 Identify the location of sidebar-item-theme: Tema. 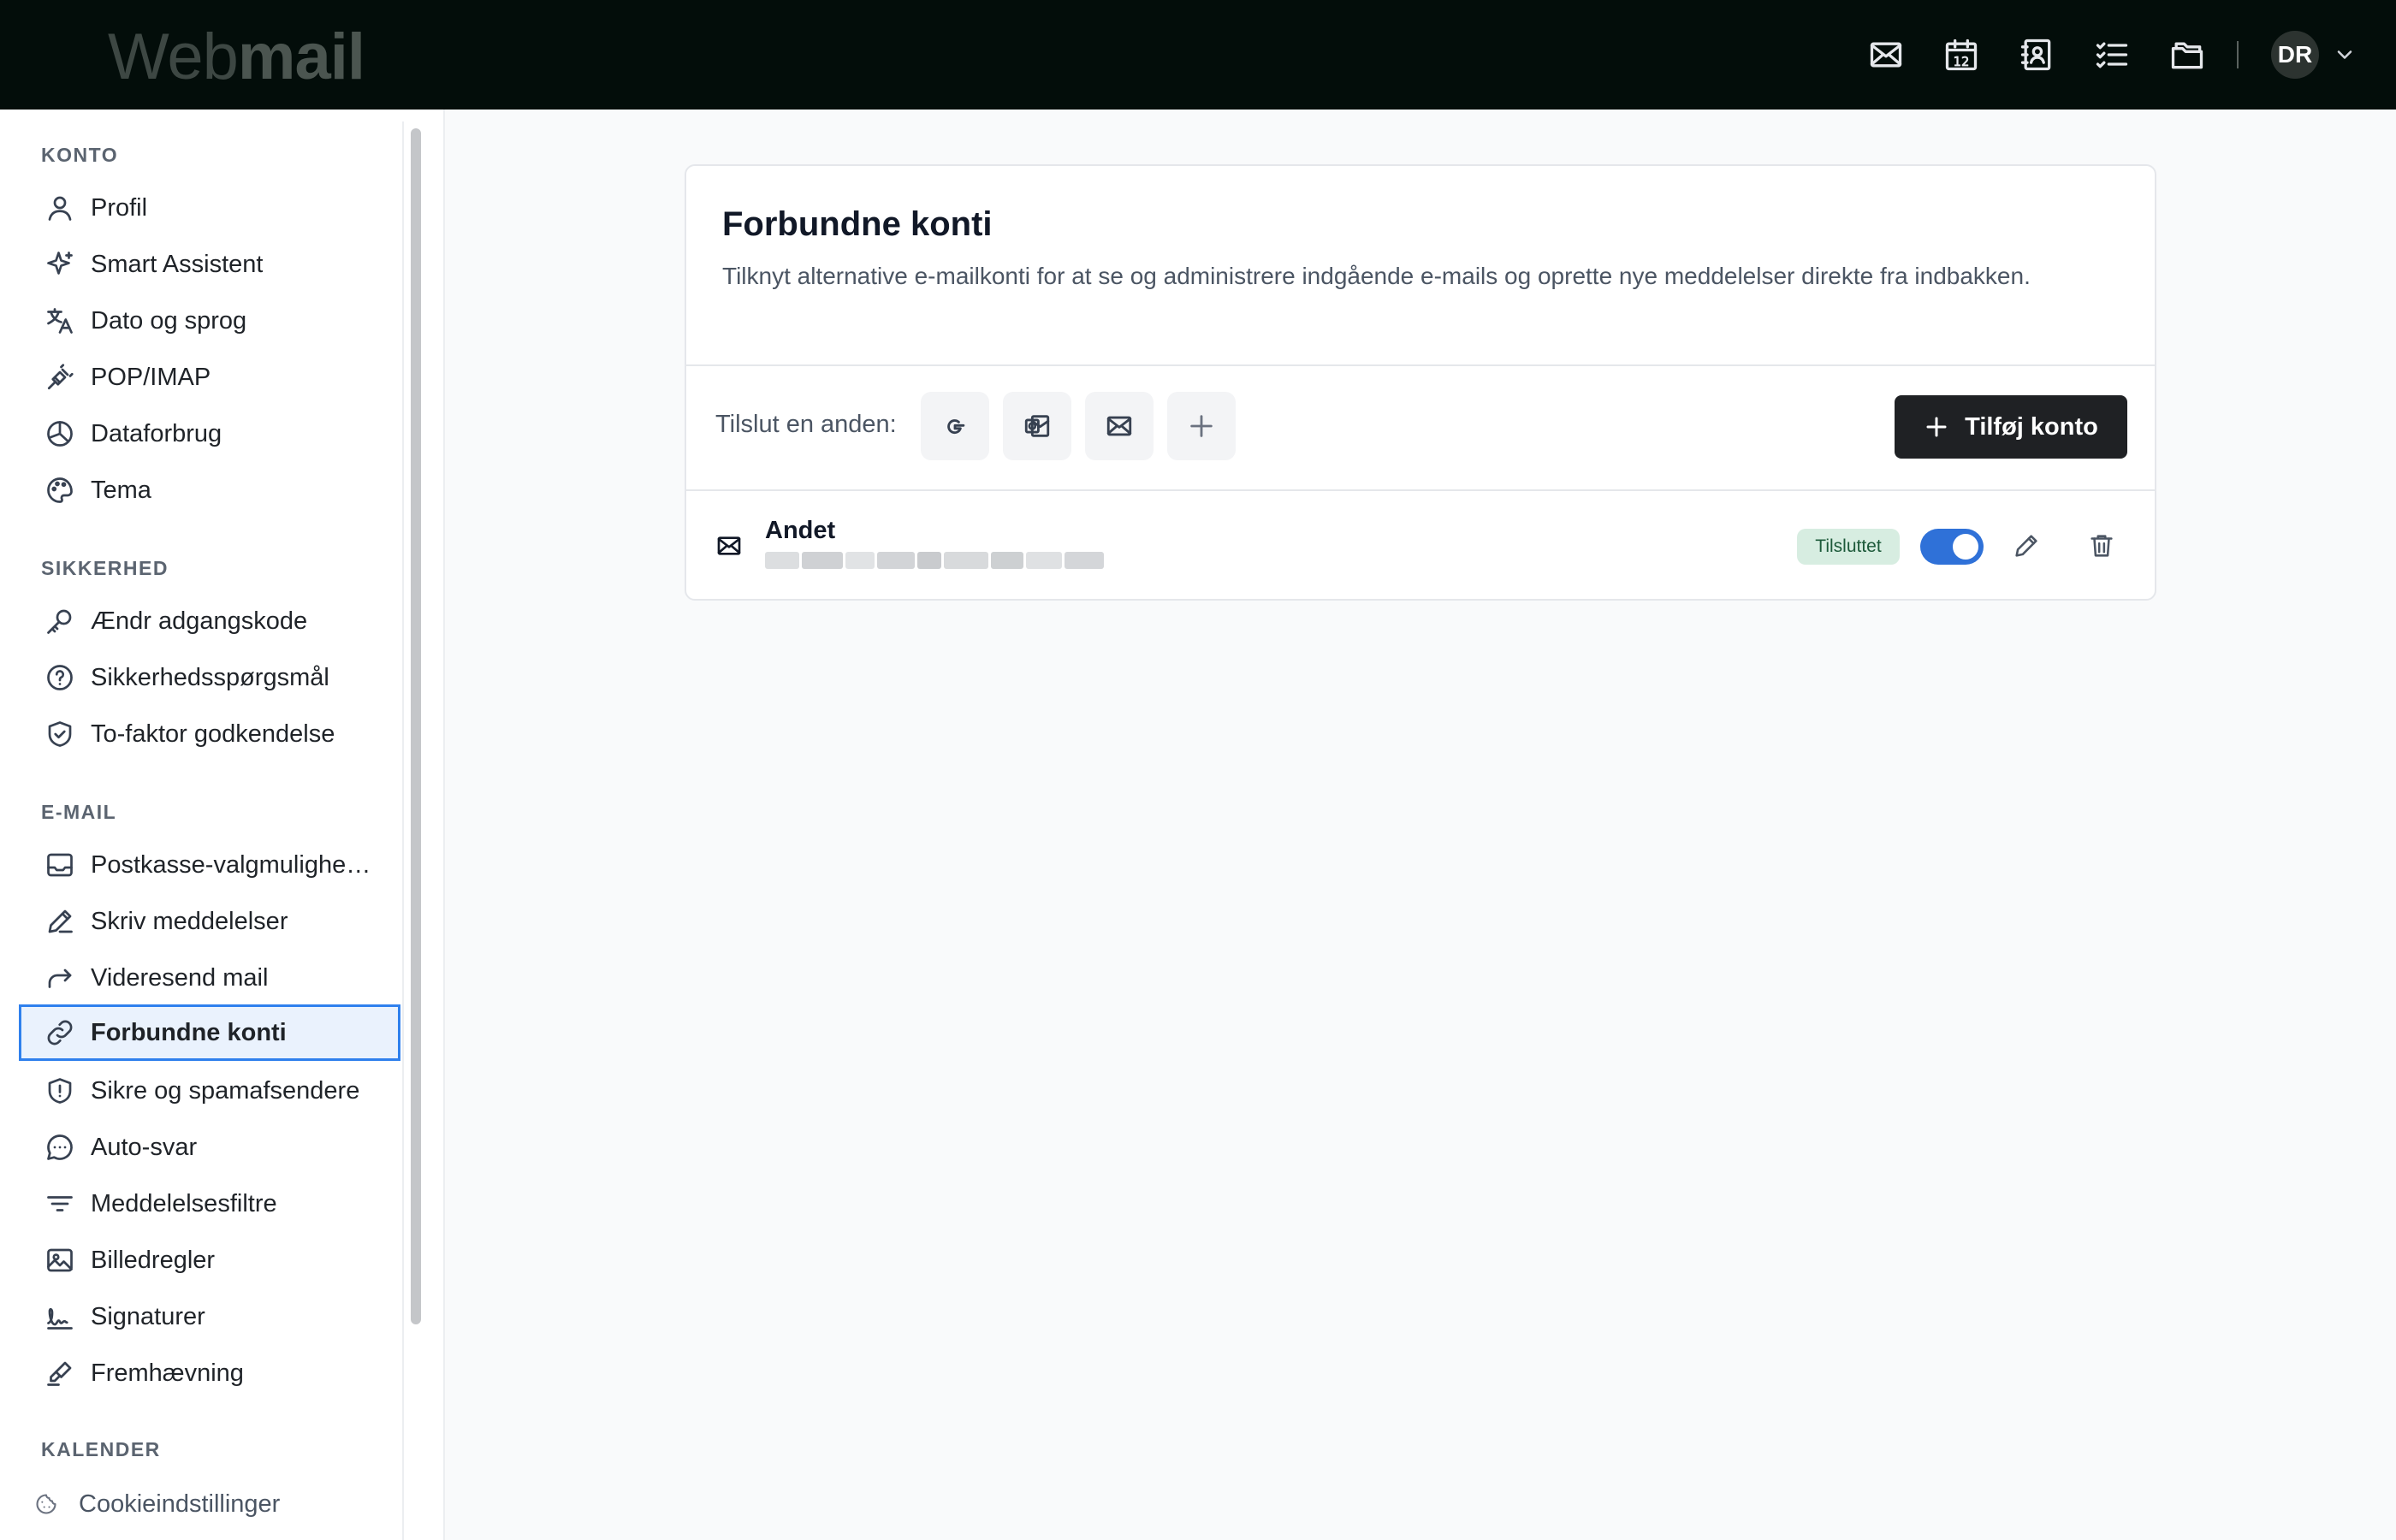
(210, 490).